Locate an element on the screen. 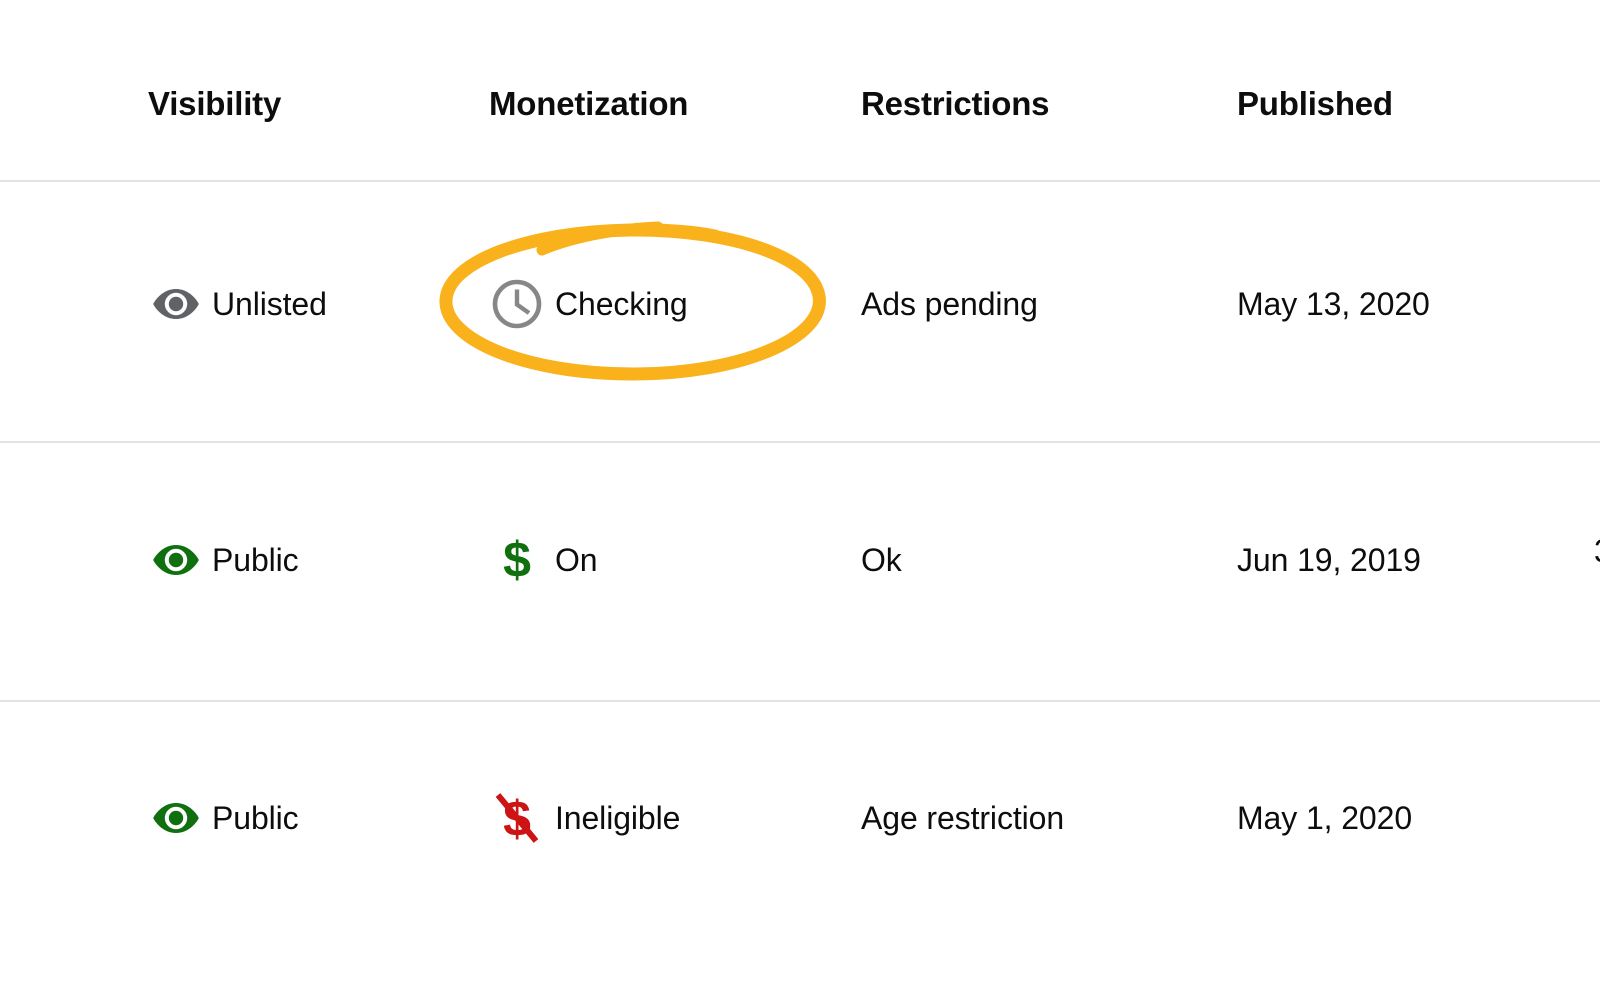 The image size is (1600, 1004). cell-restrictions: Age restriction is located at coordinates (962, 818).